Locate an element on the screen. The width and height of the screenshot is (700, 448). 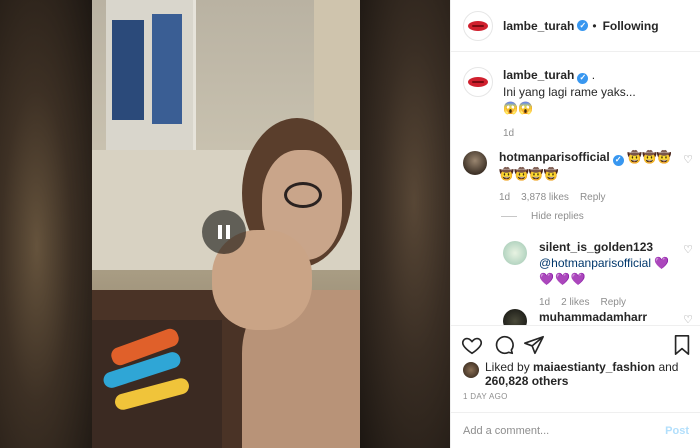
comment-emojis: 🤠🤠🤠 is located at coordinates (649, 157).